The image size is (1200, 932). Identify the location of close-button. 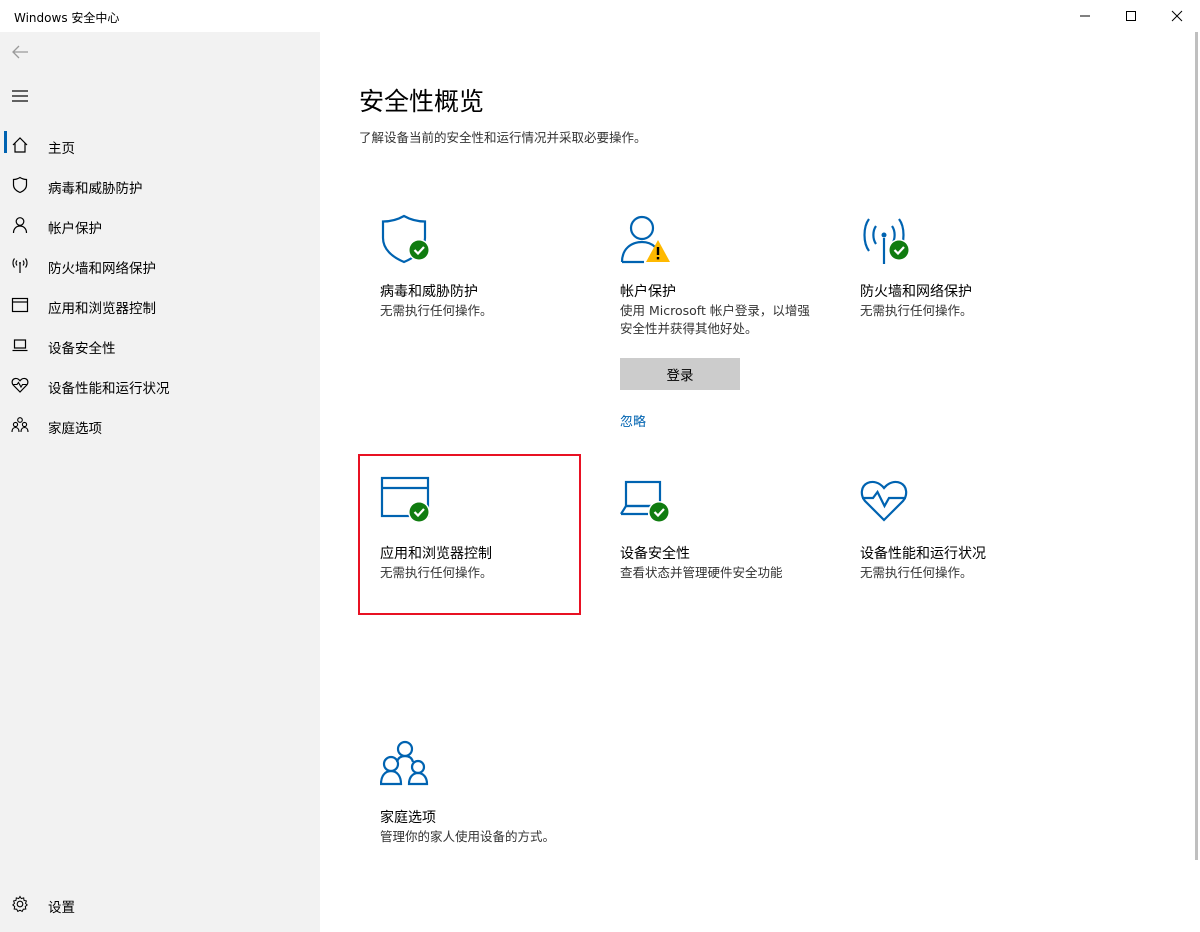
(1177, 16).